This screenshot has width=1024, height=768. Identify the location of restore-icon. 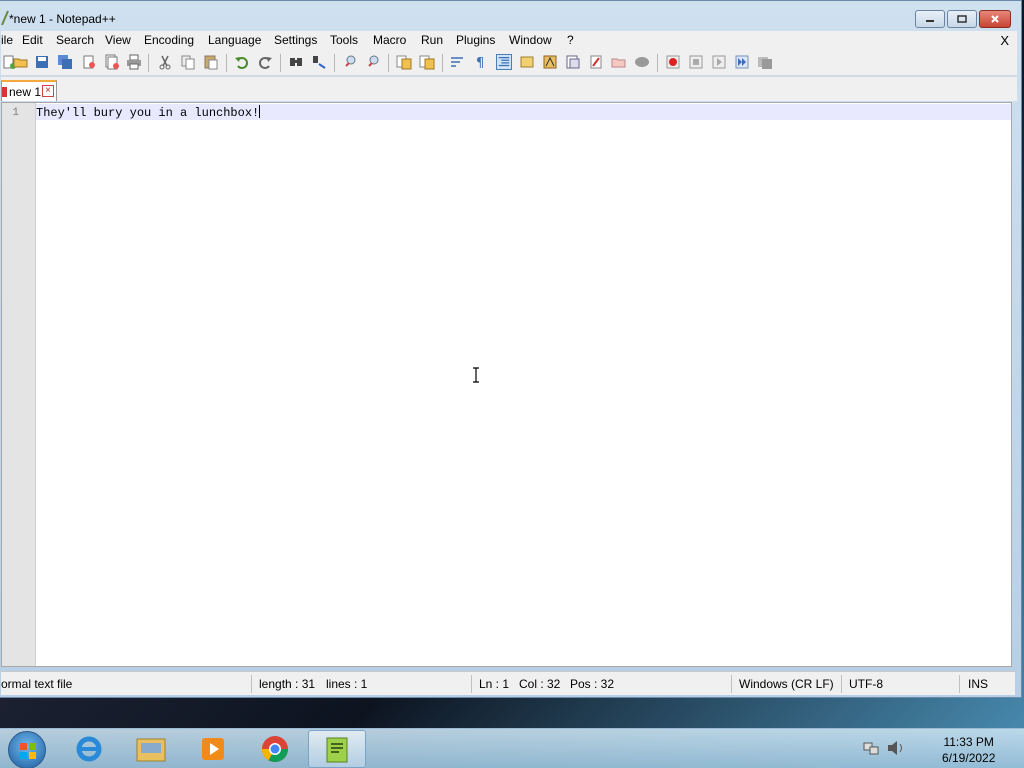
(962, 19).